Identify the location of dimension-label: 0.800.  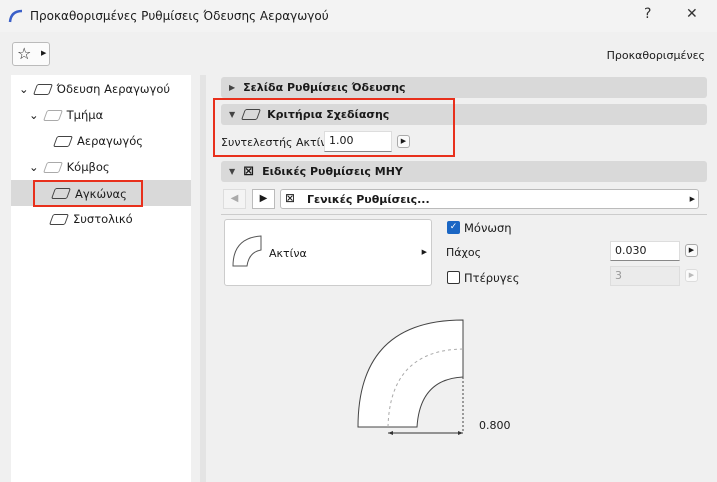
(495, 425).